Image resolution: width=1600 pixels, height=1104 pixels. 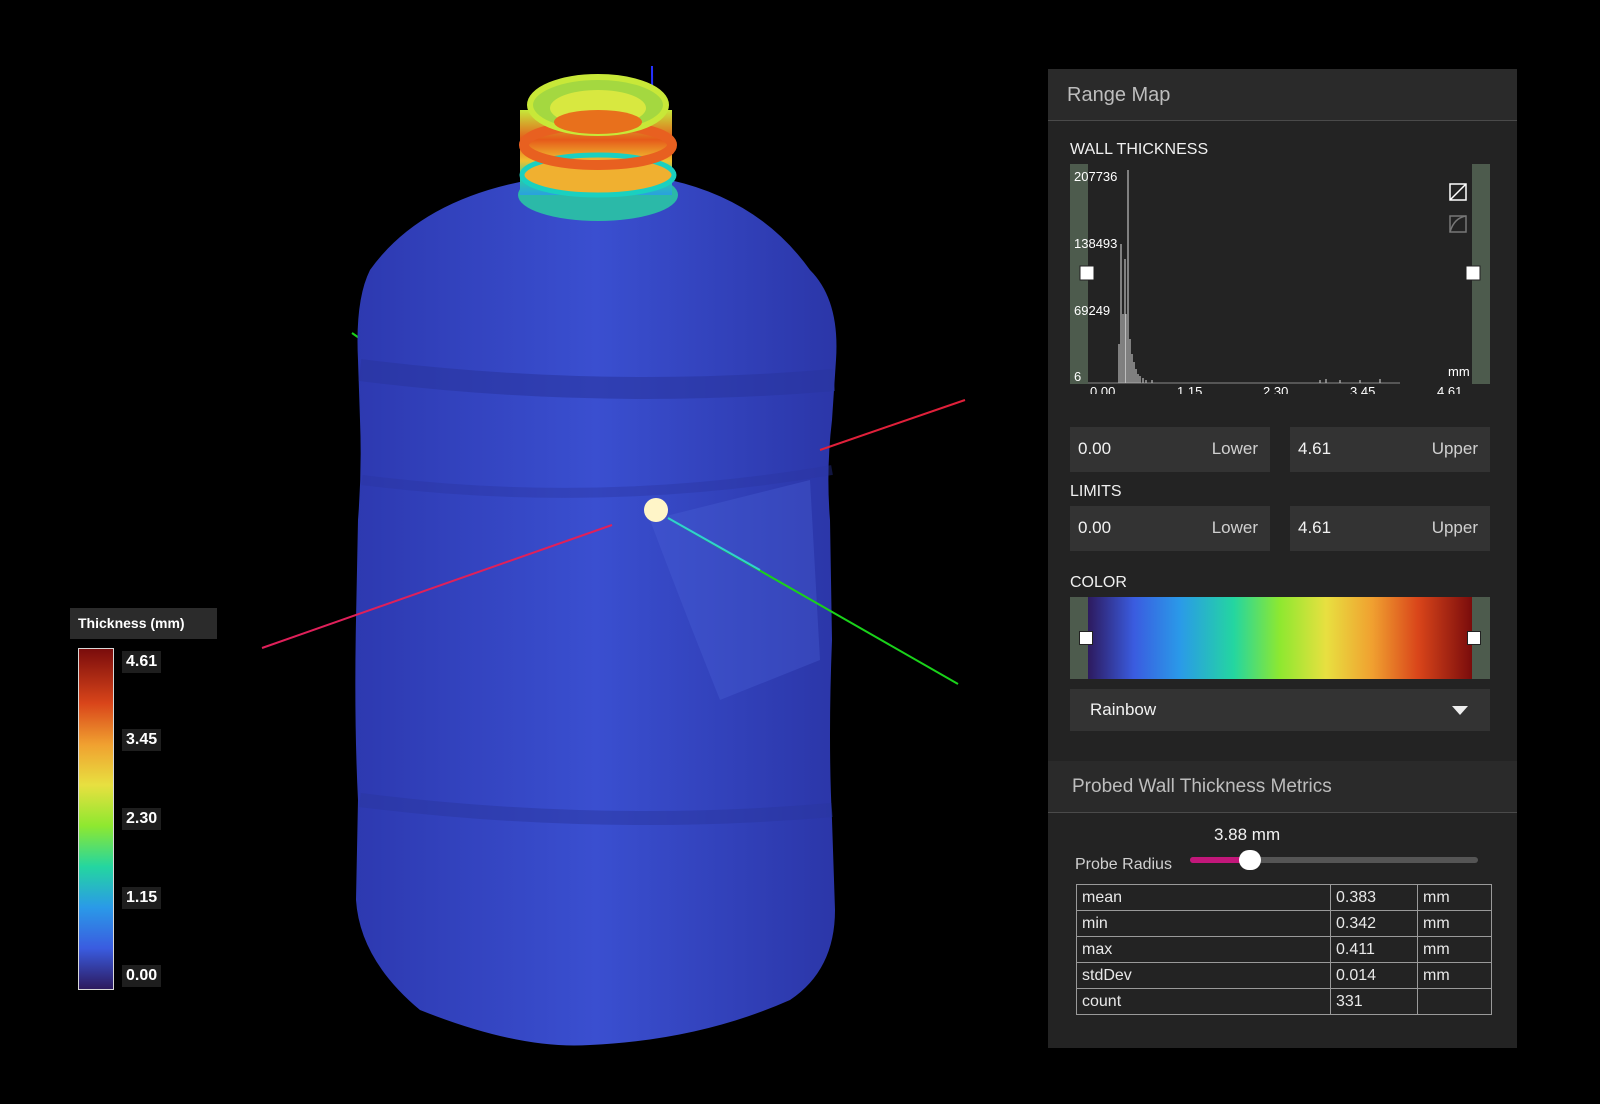 What do you see at coordinates (142, 819) in the screenshot?
I see `legend-tick-2: 2.30` at bounding box center [142, 819].